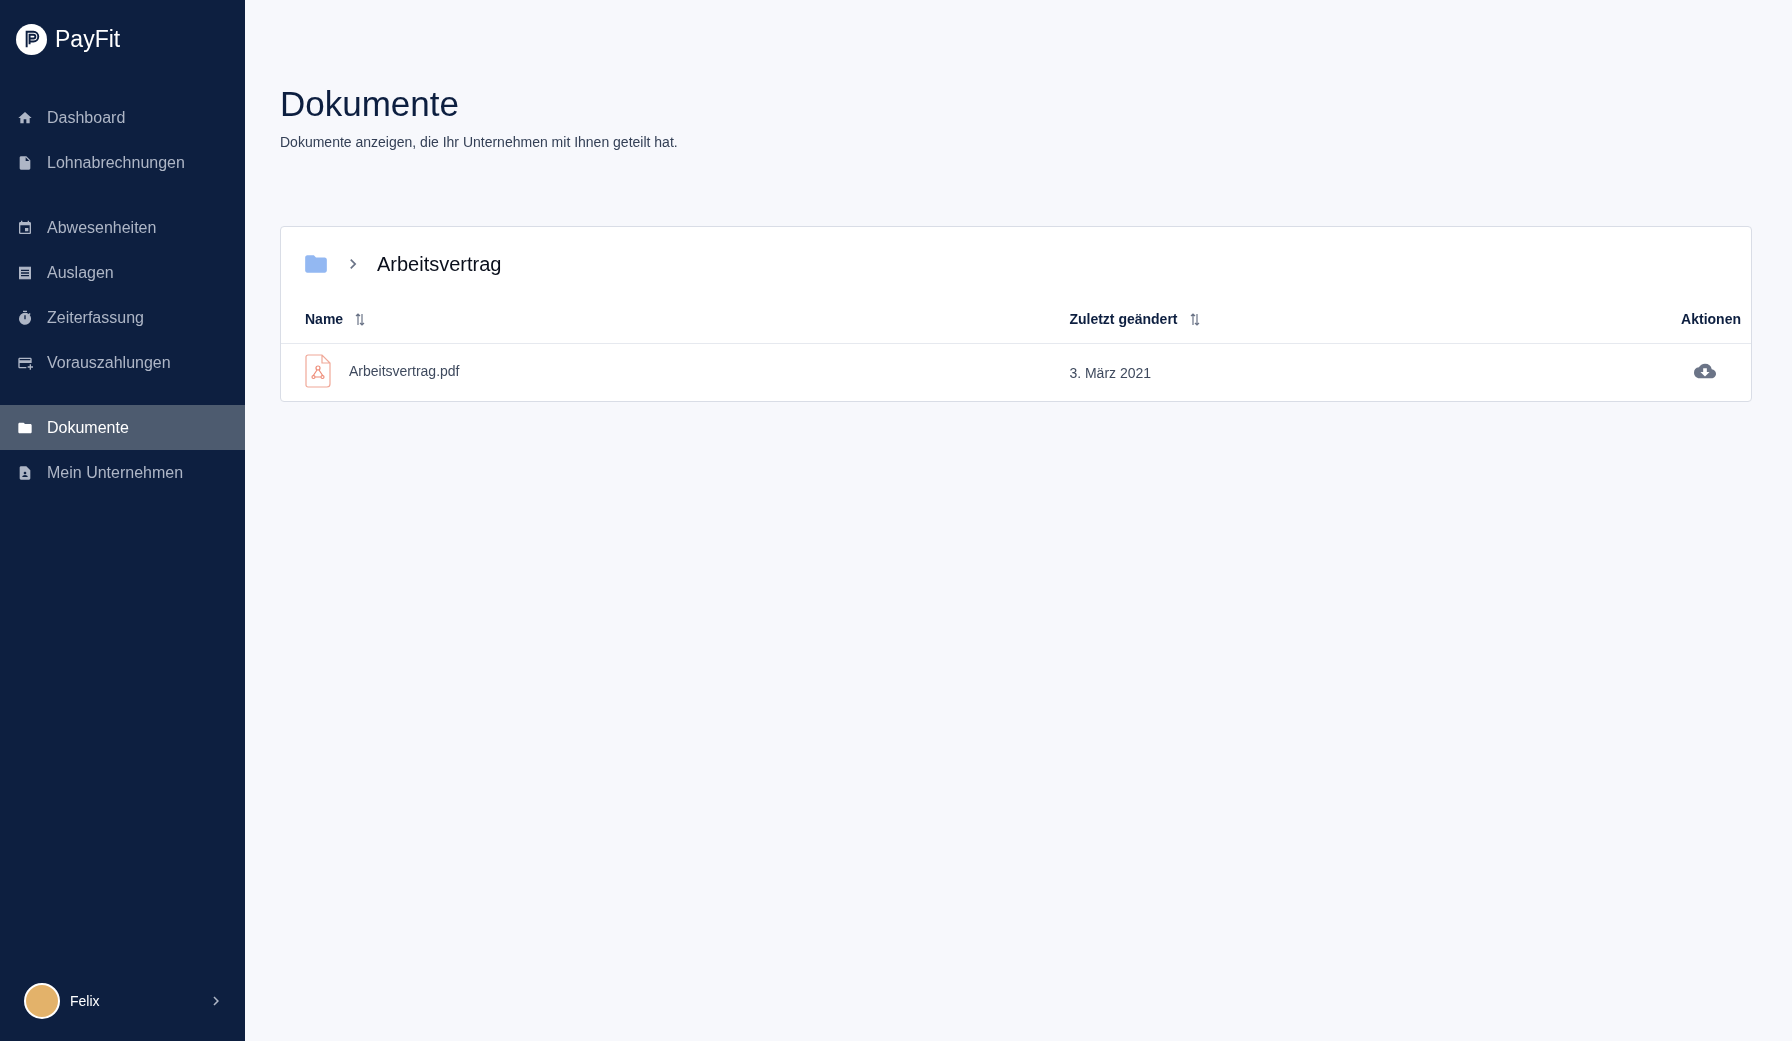 This screenshot has height=1041, width=1792. Describe the element at coordinates (88, 39) in the screenshot. I see `brand-name: PayFit` at that location.